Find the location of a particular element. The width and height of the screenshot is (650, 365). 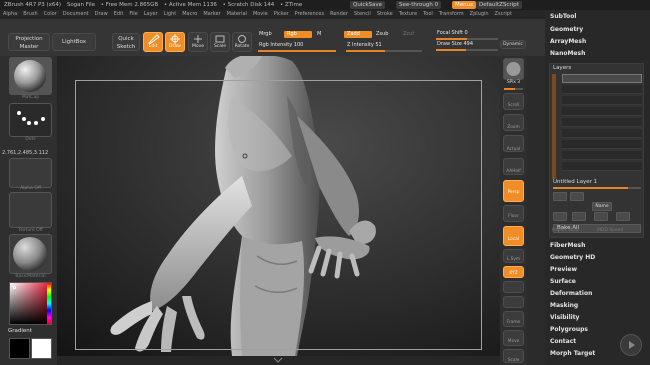

menu-item: Zplugin is located at coordinates (479, 14).